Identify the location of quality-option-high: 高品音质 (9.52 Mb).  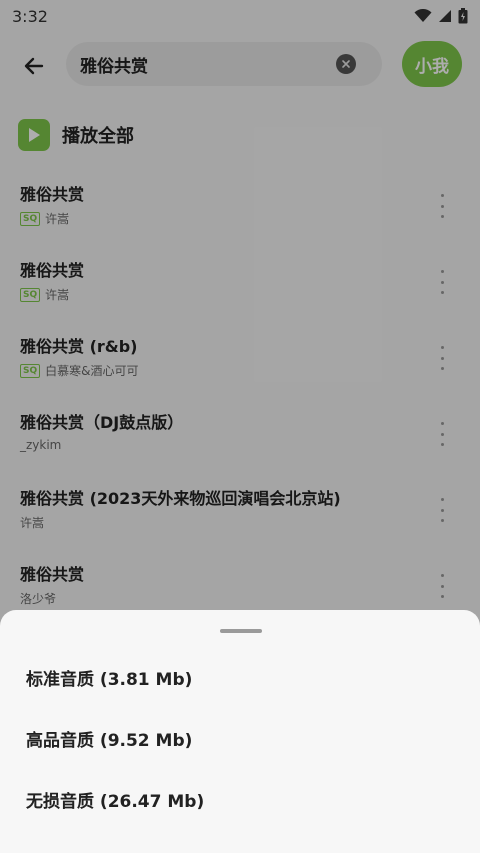
(240, 738).